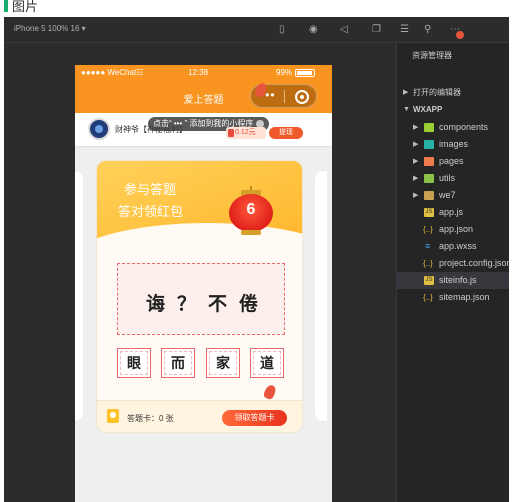 The height and width of the screenshot is (502, 513). What do you see at coordinates (437, 92) in the screenshot?
I see `section-label: 打开的编辑器` at bounding box center [437, 92].